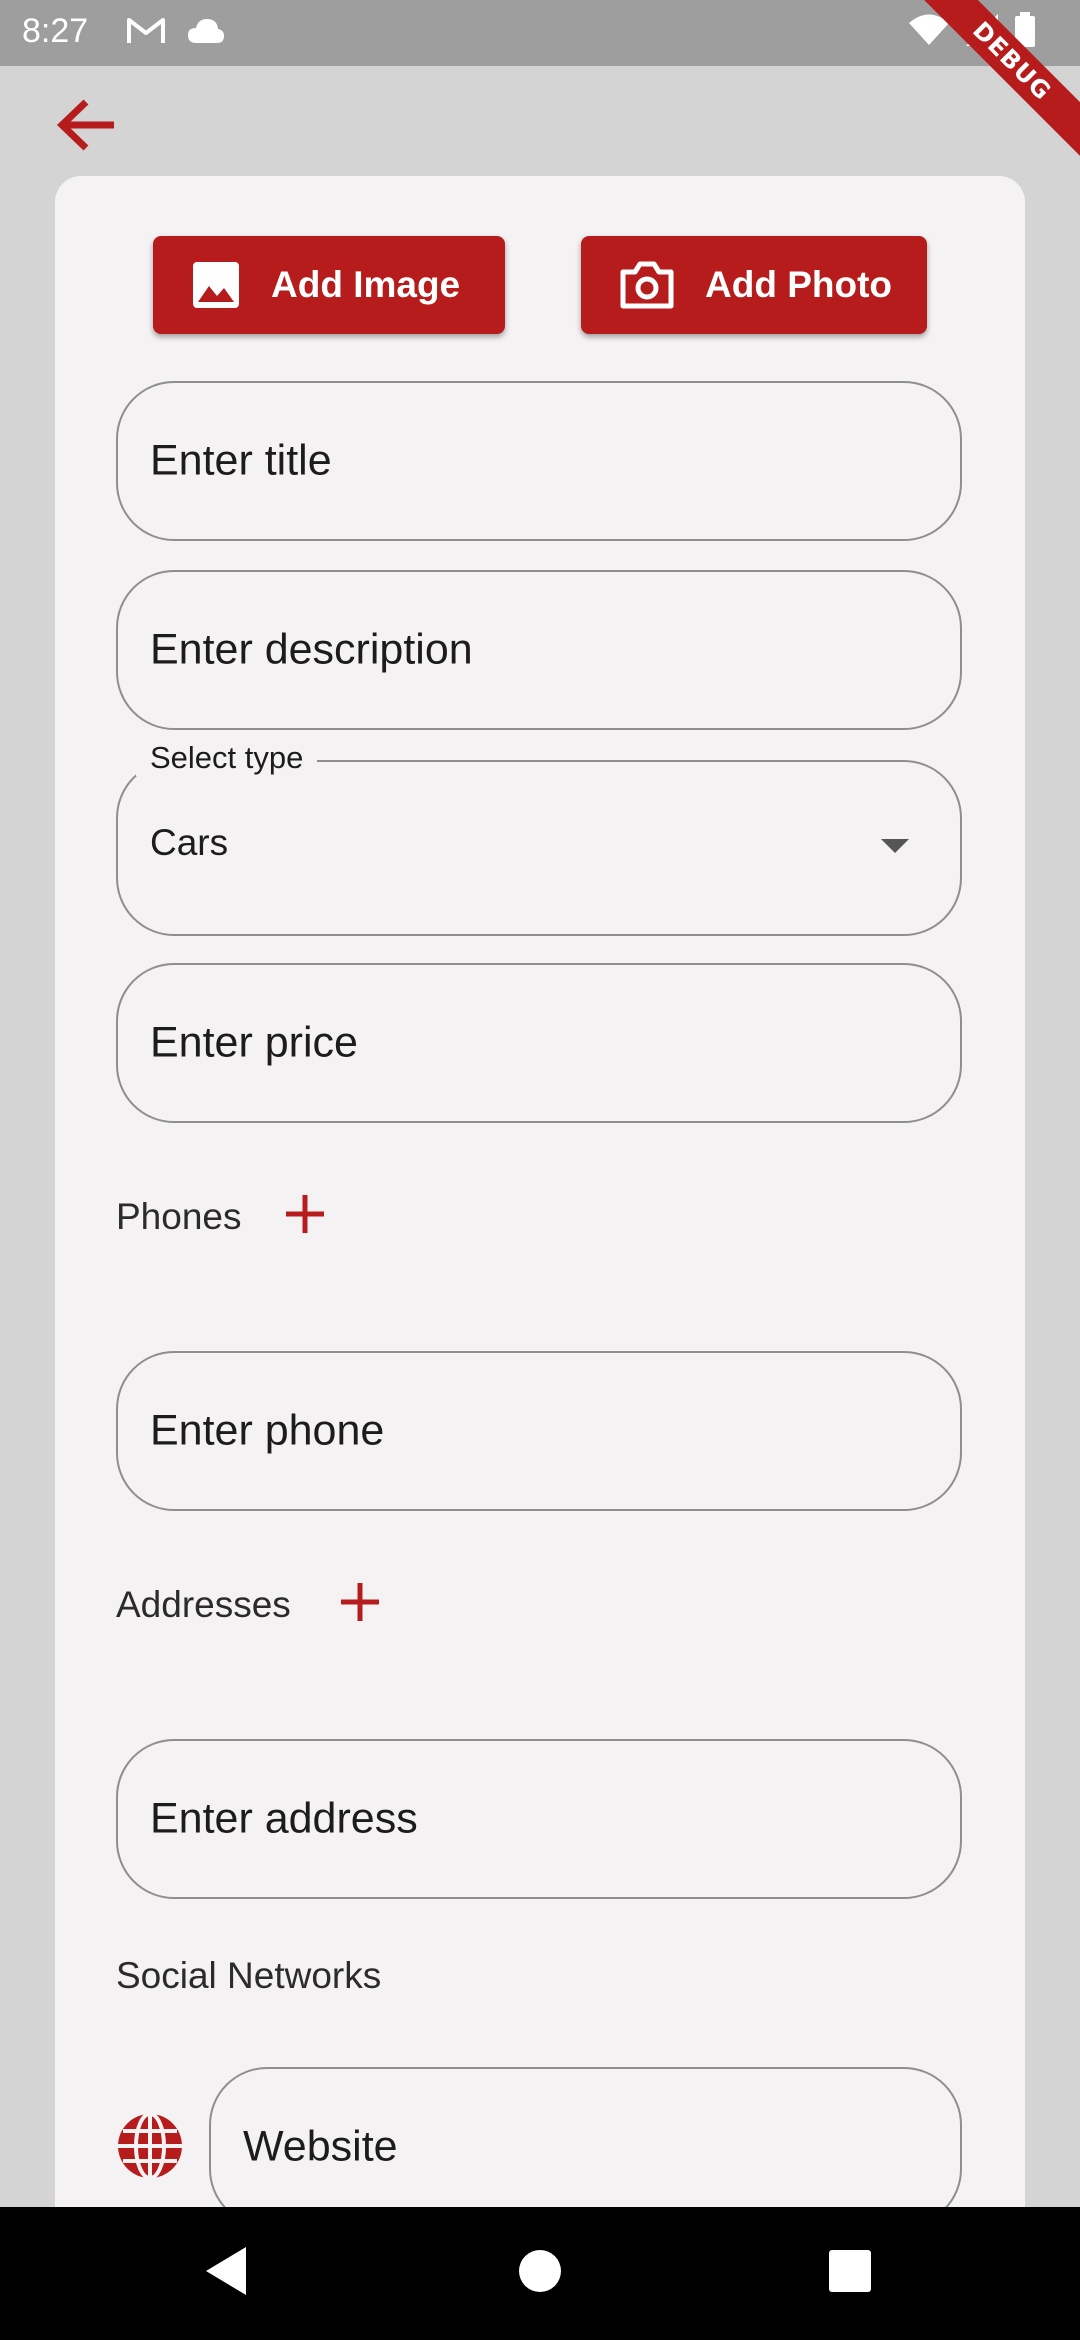 Image resolution: width=1080 pixels, height=2340 pixels. What do you see at coordinates (366, 284) in the screenshot?
I see `add-image-label: Add Image` at bounding box center [366, 284].